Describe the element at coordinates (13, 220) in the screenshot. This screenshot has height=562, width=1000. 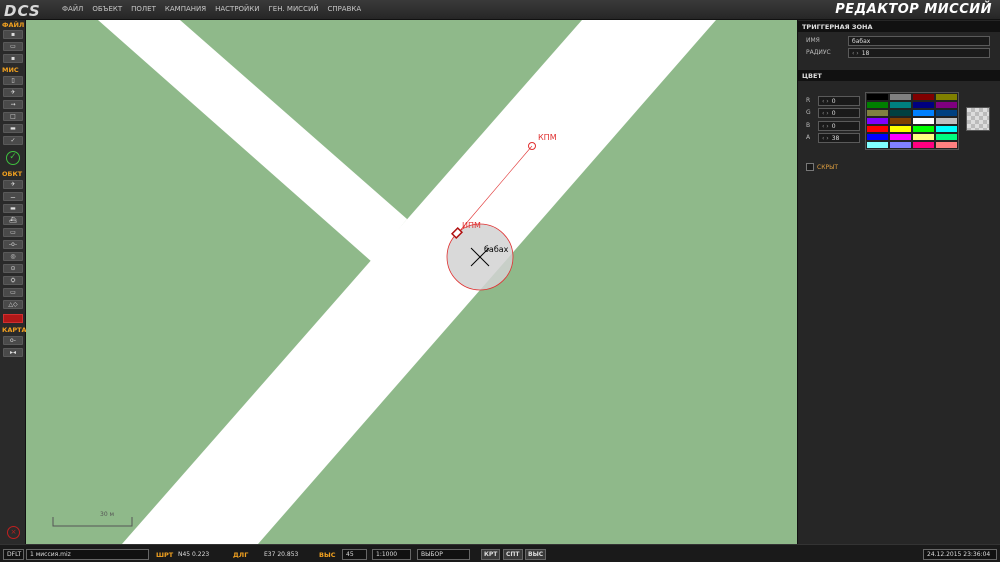
I see `ship-group-icon: ⛴` at that location.